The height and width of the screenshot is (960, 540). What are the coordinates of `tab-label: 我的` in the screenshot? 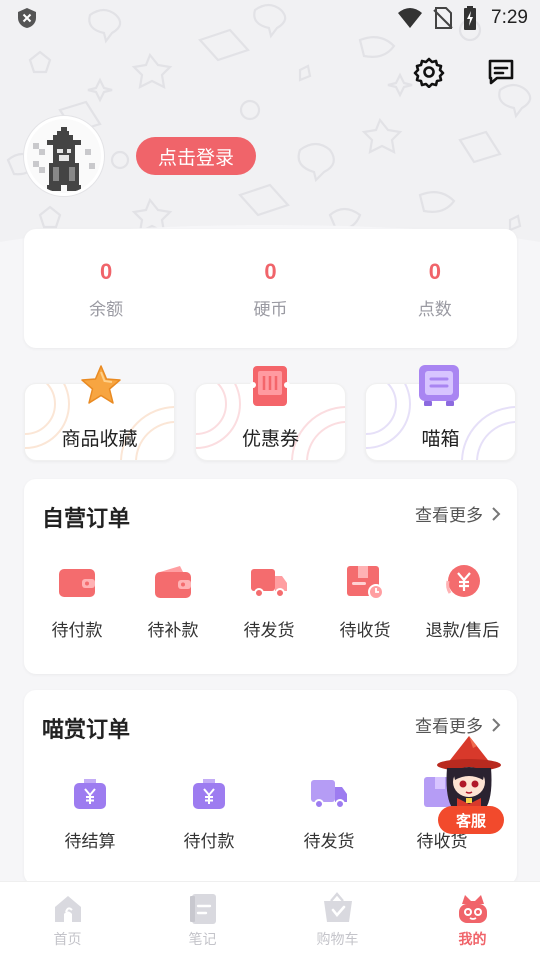 It's located at (472, 940).